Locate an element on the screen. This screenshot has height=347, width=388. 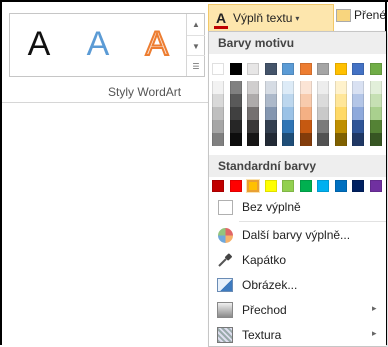
no-fill-item: Bez výplně is located at coordinates (297, 207).